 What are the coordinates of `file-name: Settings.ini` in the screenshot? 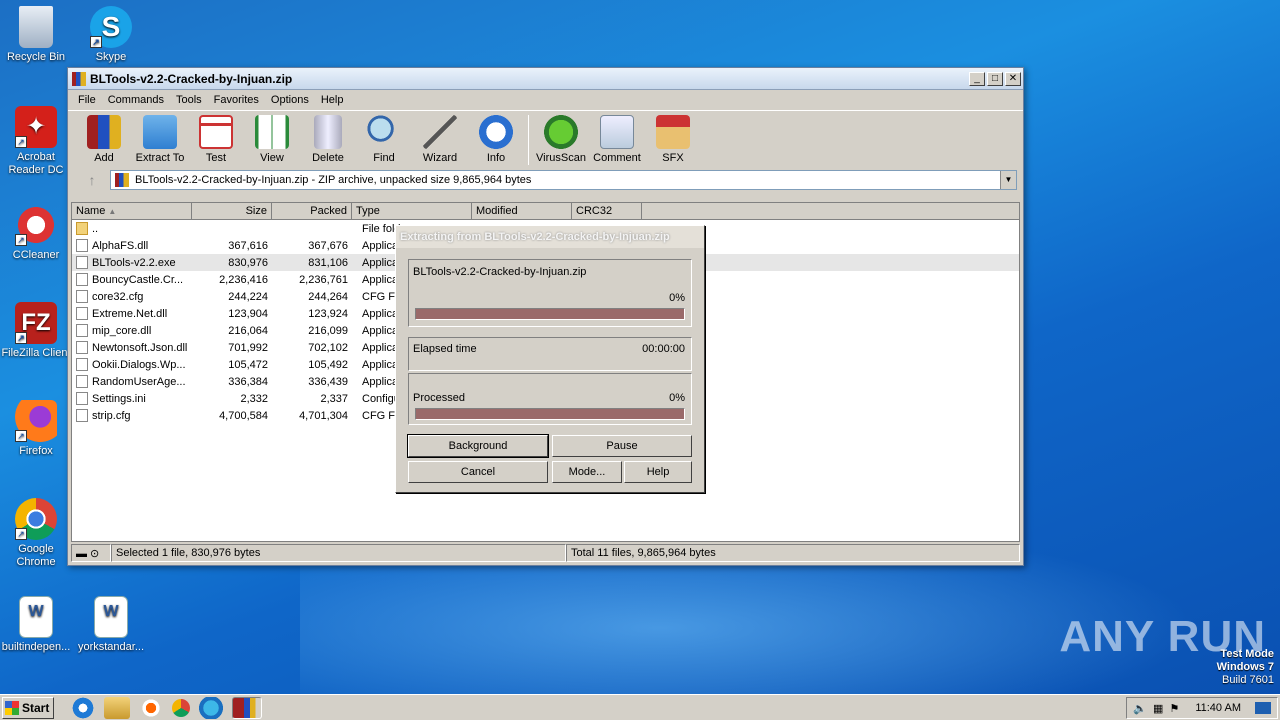 It's located at (119, 398).